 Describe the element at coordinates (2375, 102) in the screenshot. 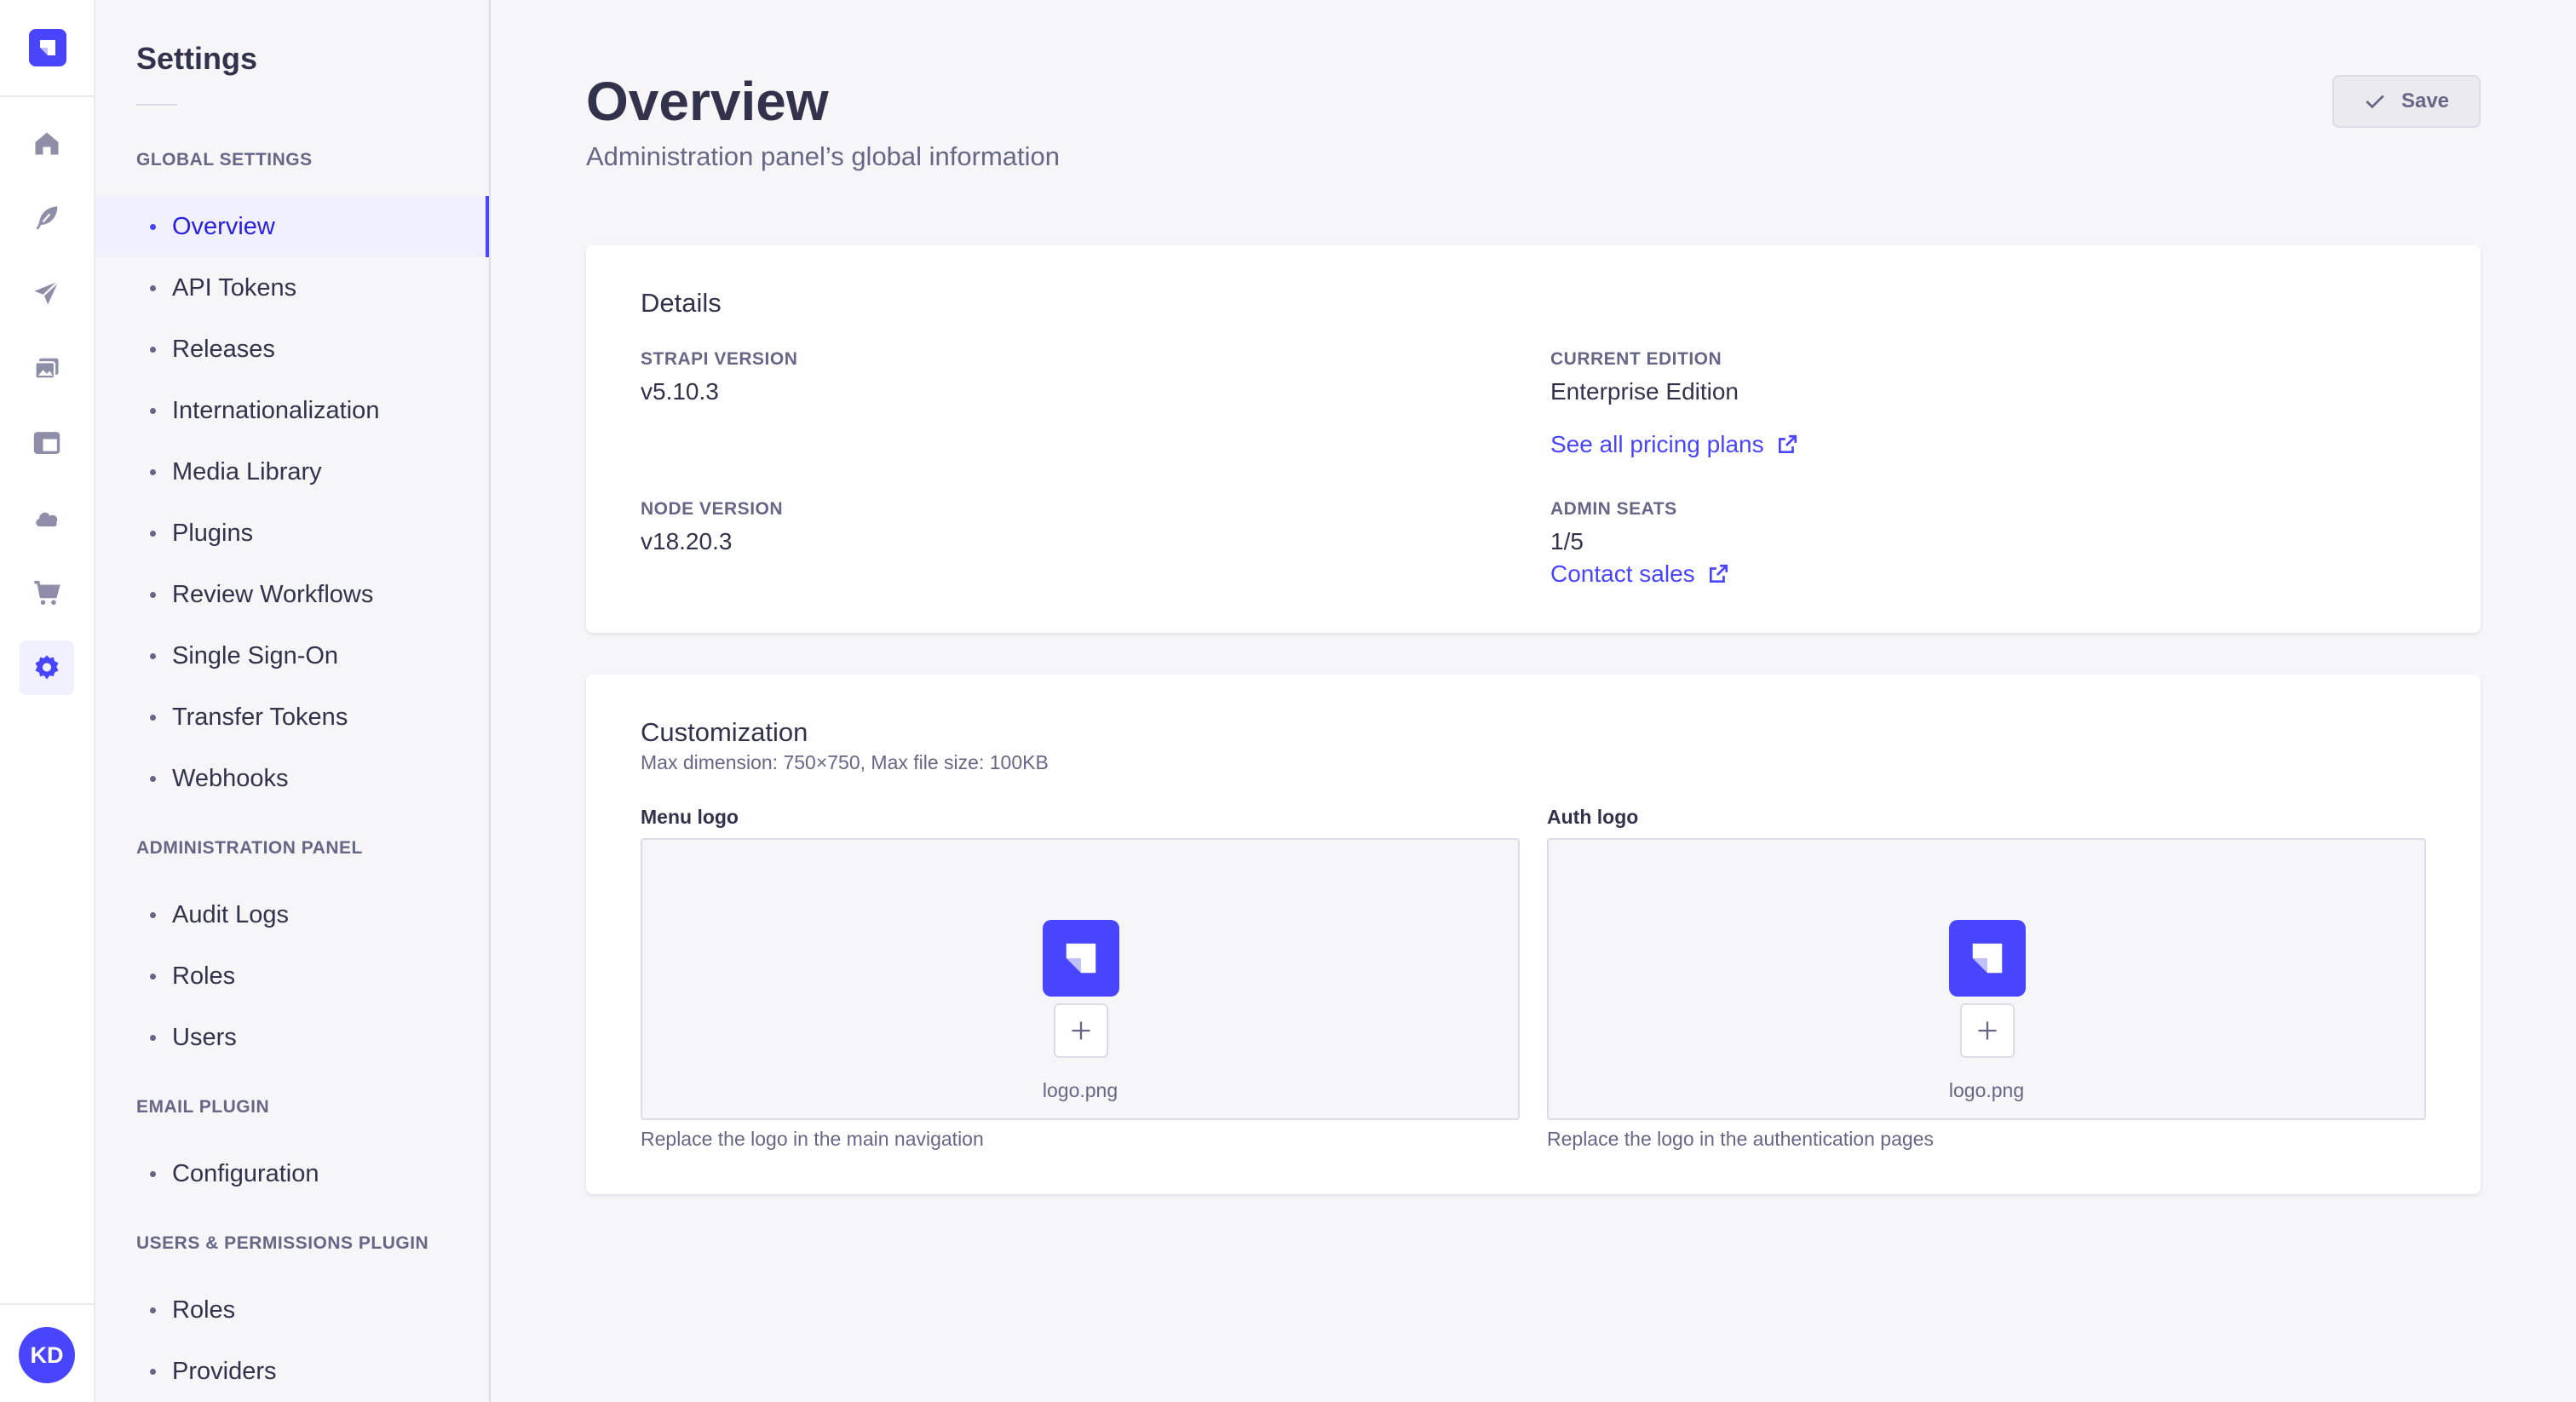

I see `check-icon` at that location.